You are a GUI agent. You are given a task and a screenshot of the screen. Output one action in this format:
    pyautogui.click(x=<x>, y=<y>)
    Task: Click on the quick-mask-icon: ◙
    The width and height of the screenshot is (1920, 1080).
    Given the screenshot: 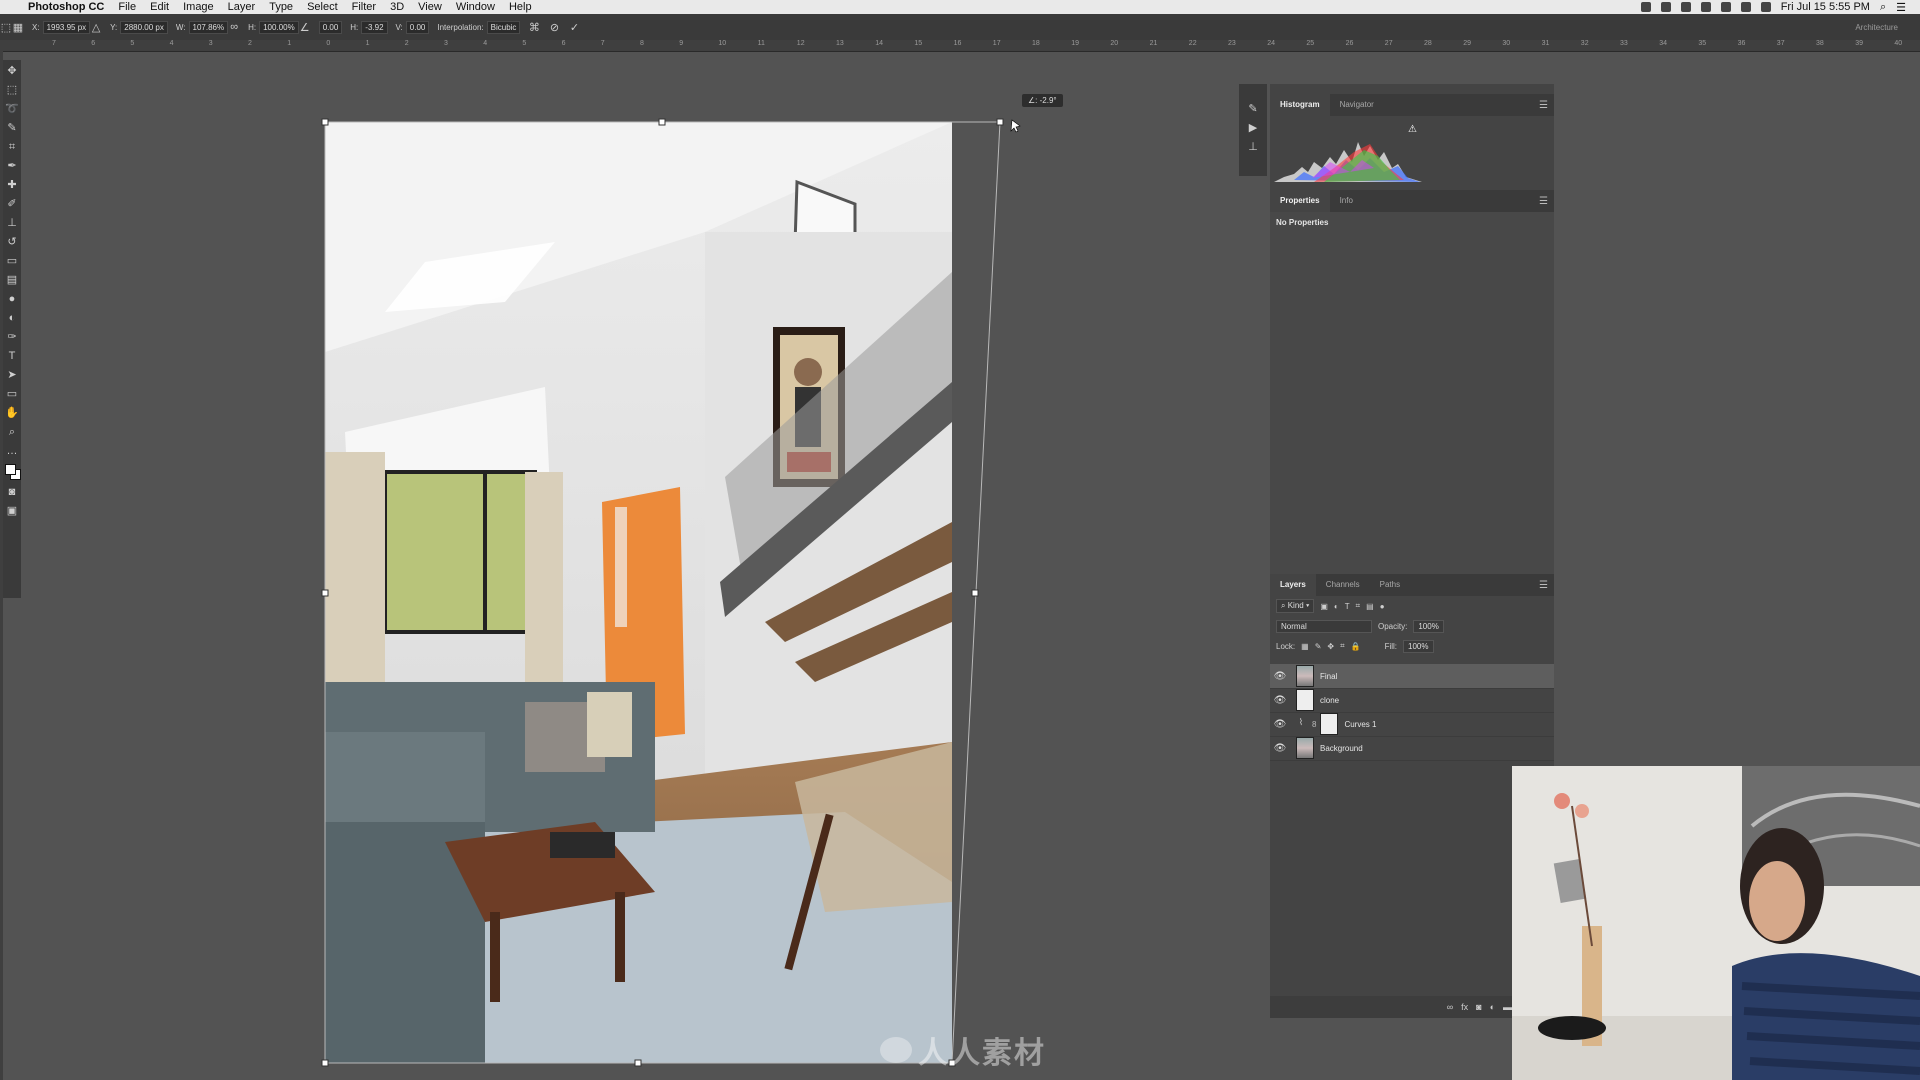 What is the action you would take?
    pyautogui.click(x=12, y=492)
    